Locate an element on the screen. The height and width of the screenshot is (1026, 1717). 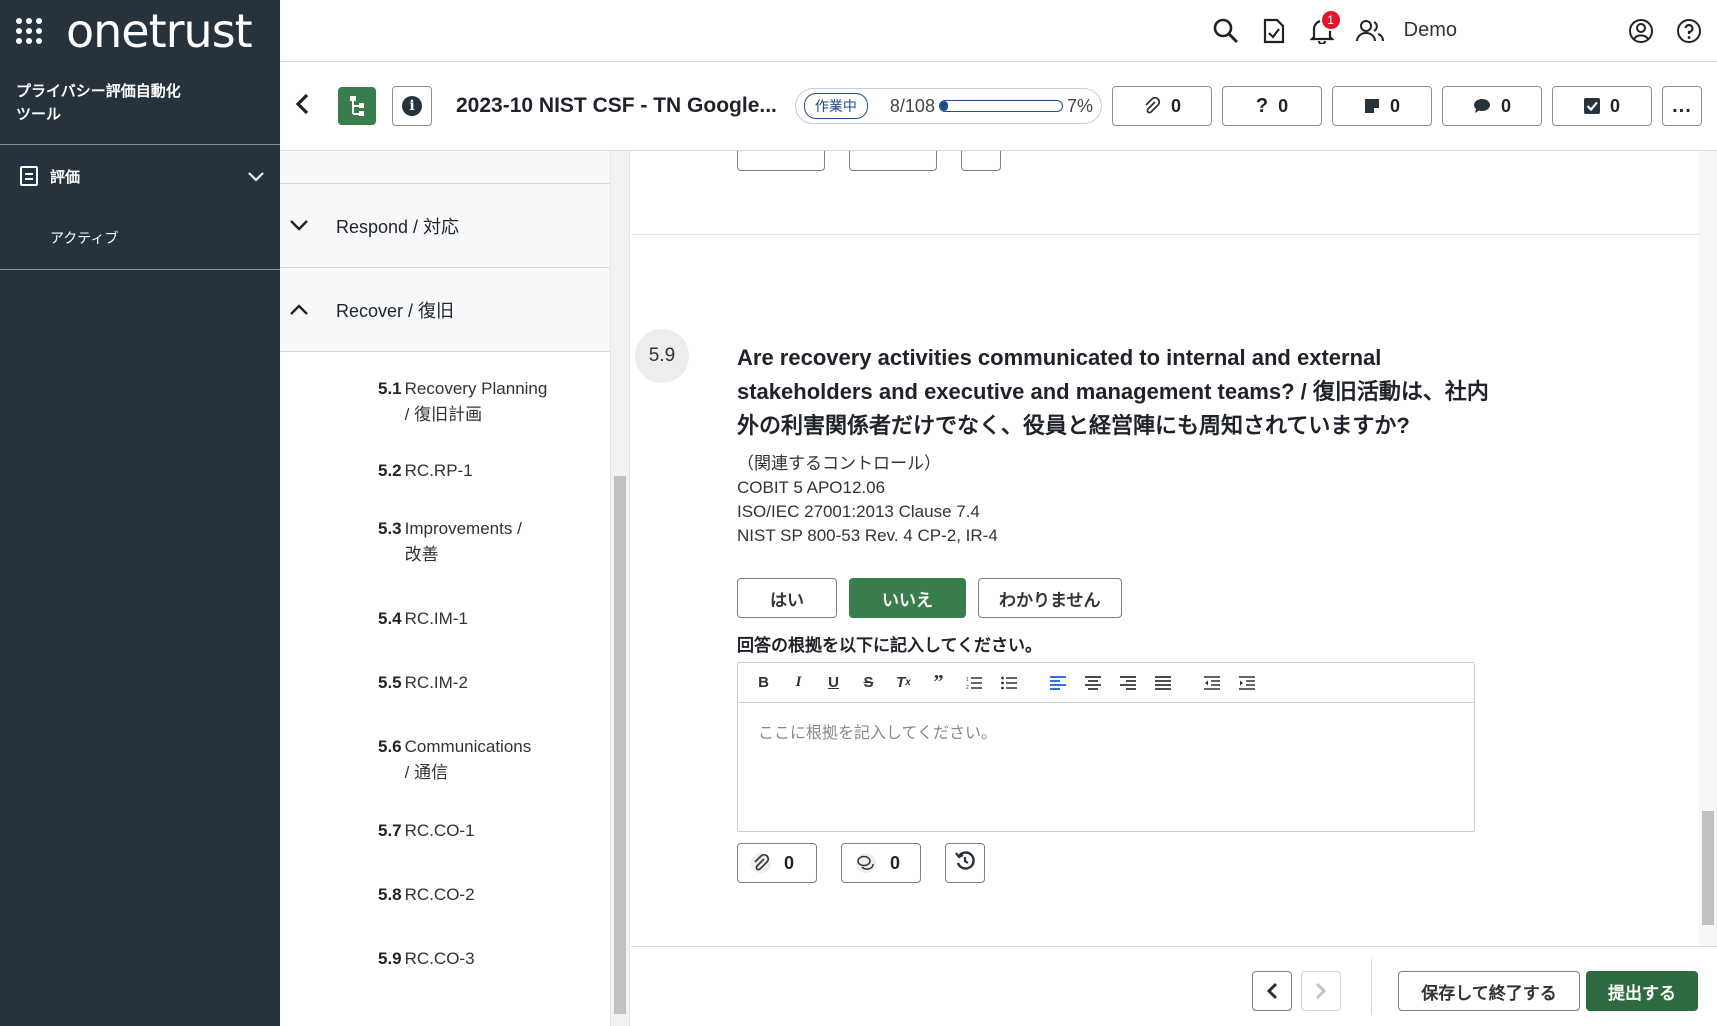
questions-count-button: ? 0 is located at coordinates (1271, 106).